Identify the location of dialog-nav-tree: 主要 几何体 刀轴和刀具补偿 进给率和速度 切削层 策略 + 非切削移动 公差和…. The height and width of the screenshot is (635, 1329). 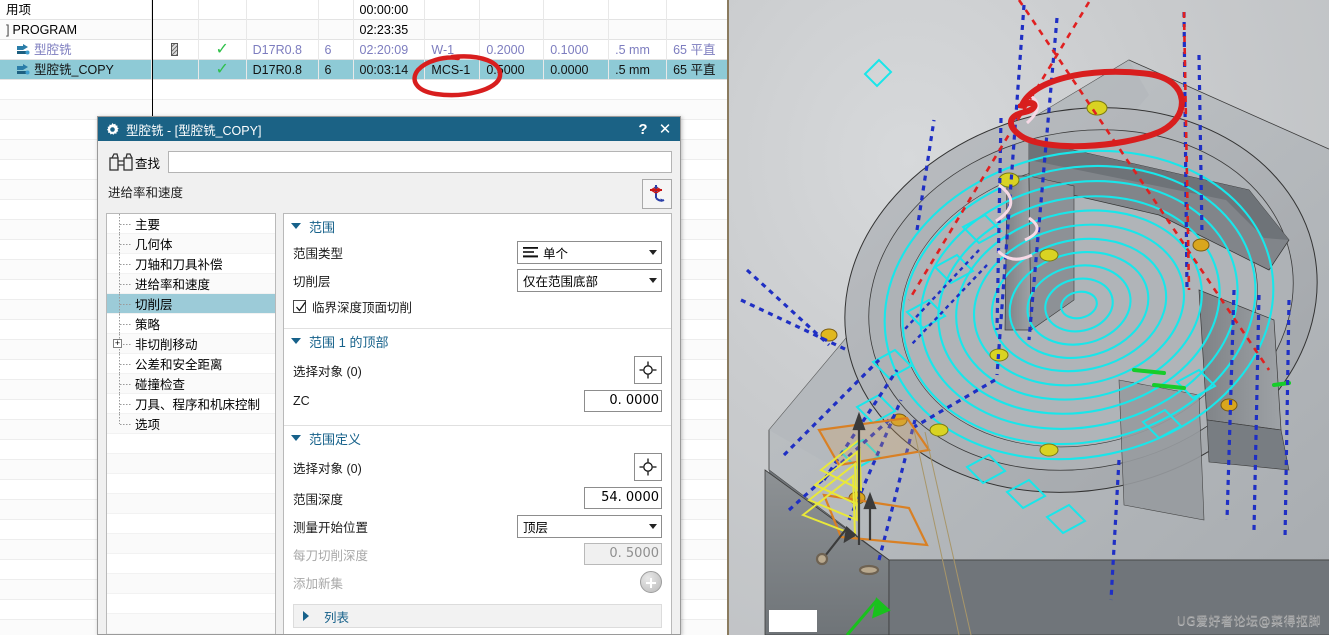
(191, 423).